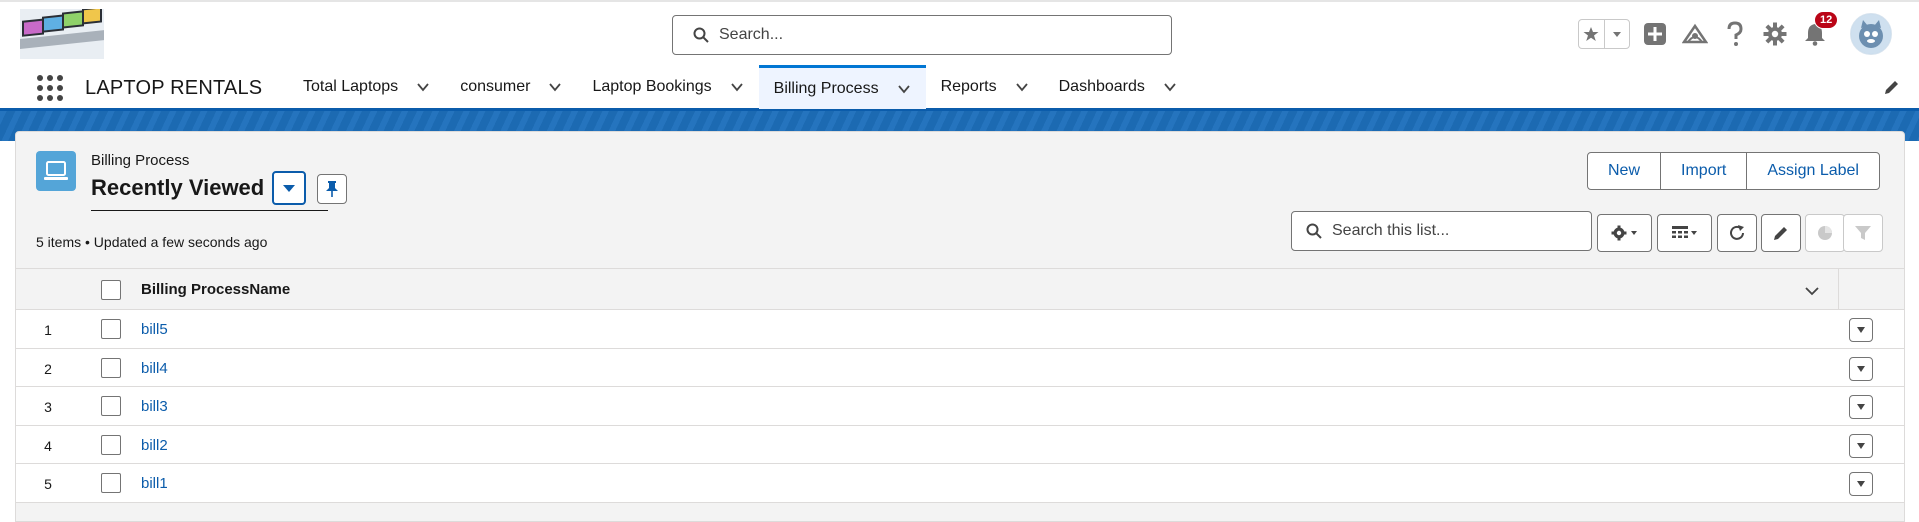  What do you see at coordinates (56, 171) in the screenshot?
I see `laptop-object-icon` at bounding box center [56, 171].